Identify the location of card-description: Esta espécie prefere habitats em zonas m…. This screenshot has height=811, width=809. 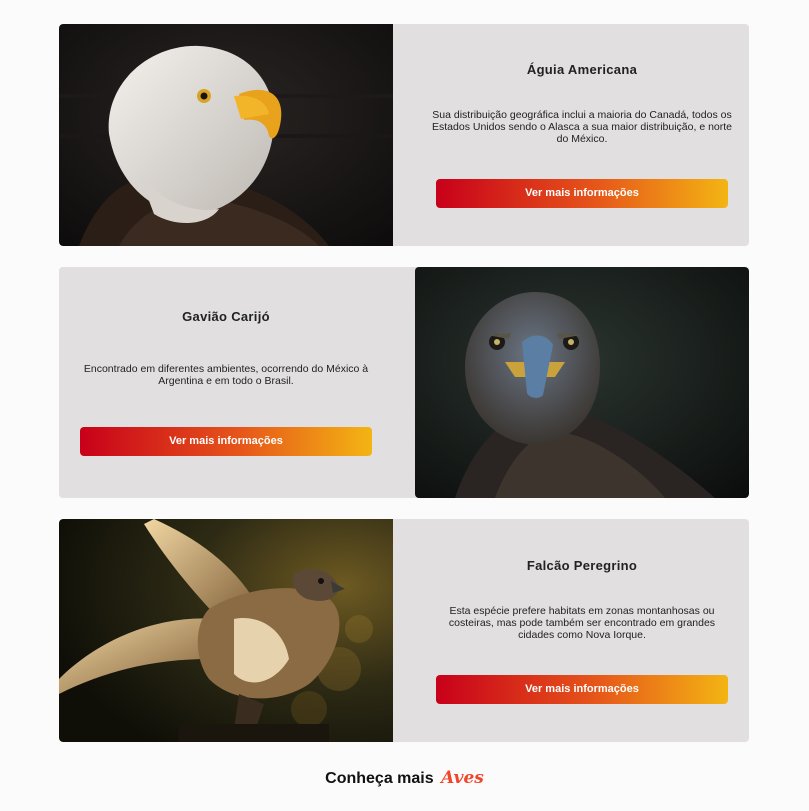
(582, 623).